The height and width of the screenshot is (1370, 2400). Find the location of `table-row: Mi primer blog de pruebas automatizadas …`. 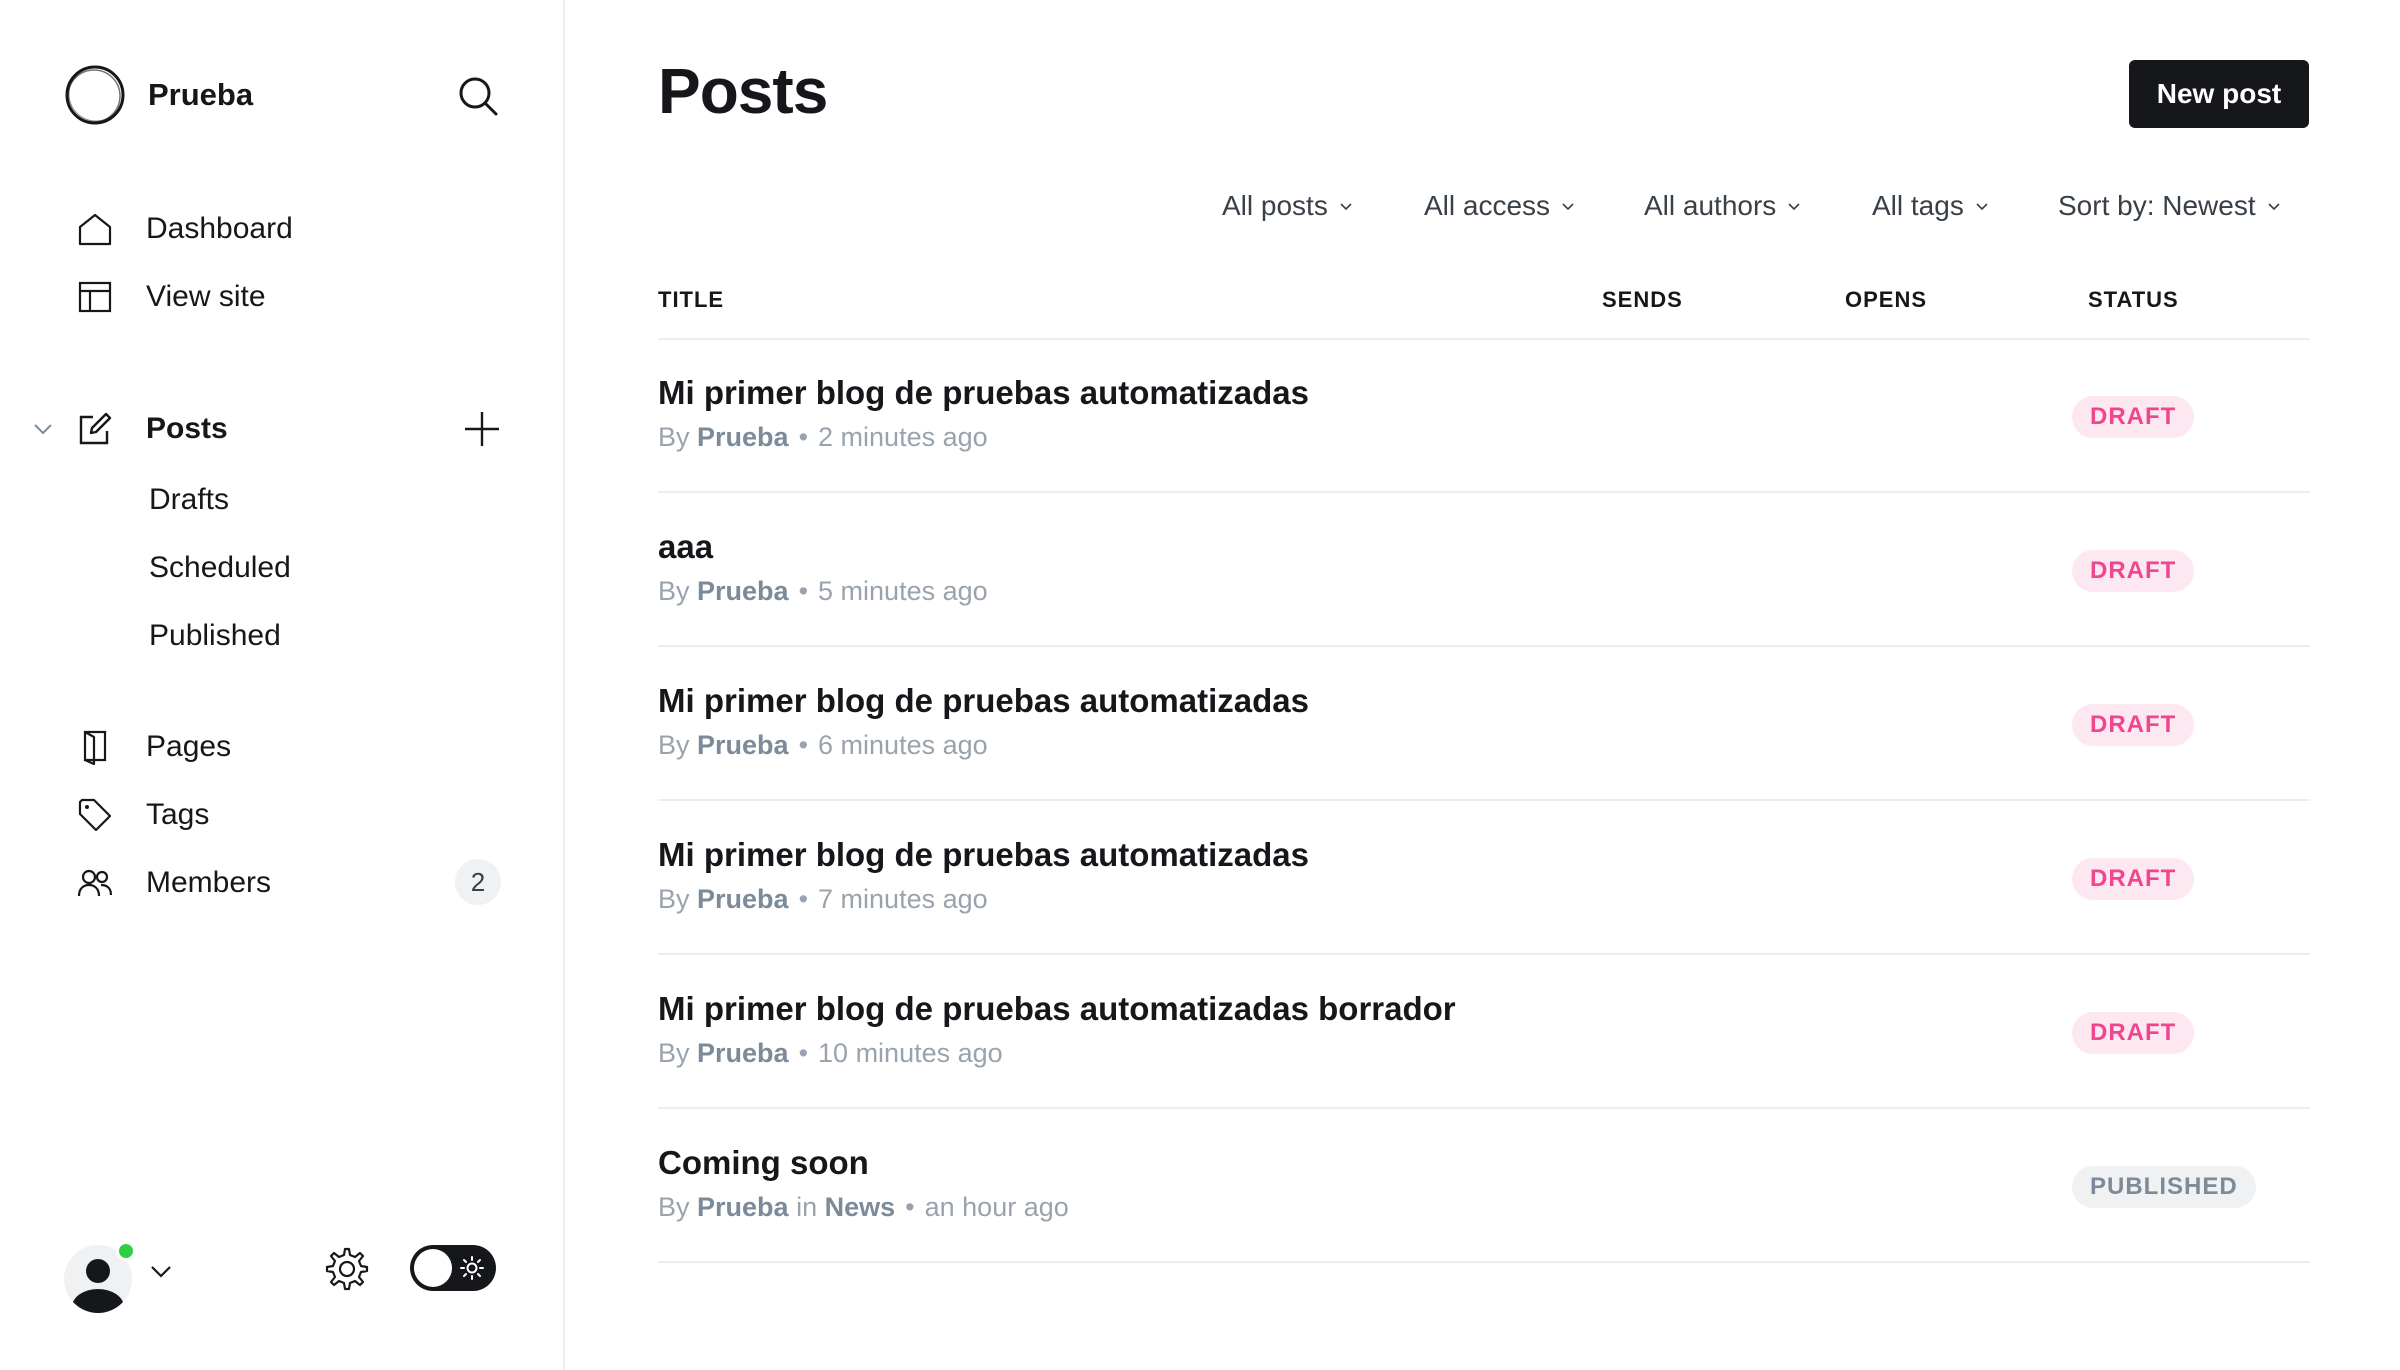

table-row: Mi primer blog de pruebas automatizadas … is located at coordinates (1484, 1032).